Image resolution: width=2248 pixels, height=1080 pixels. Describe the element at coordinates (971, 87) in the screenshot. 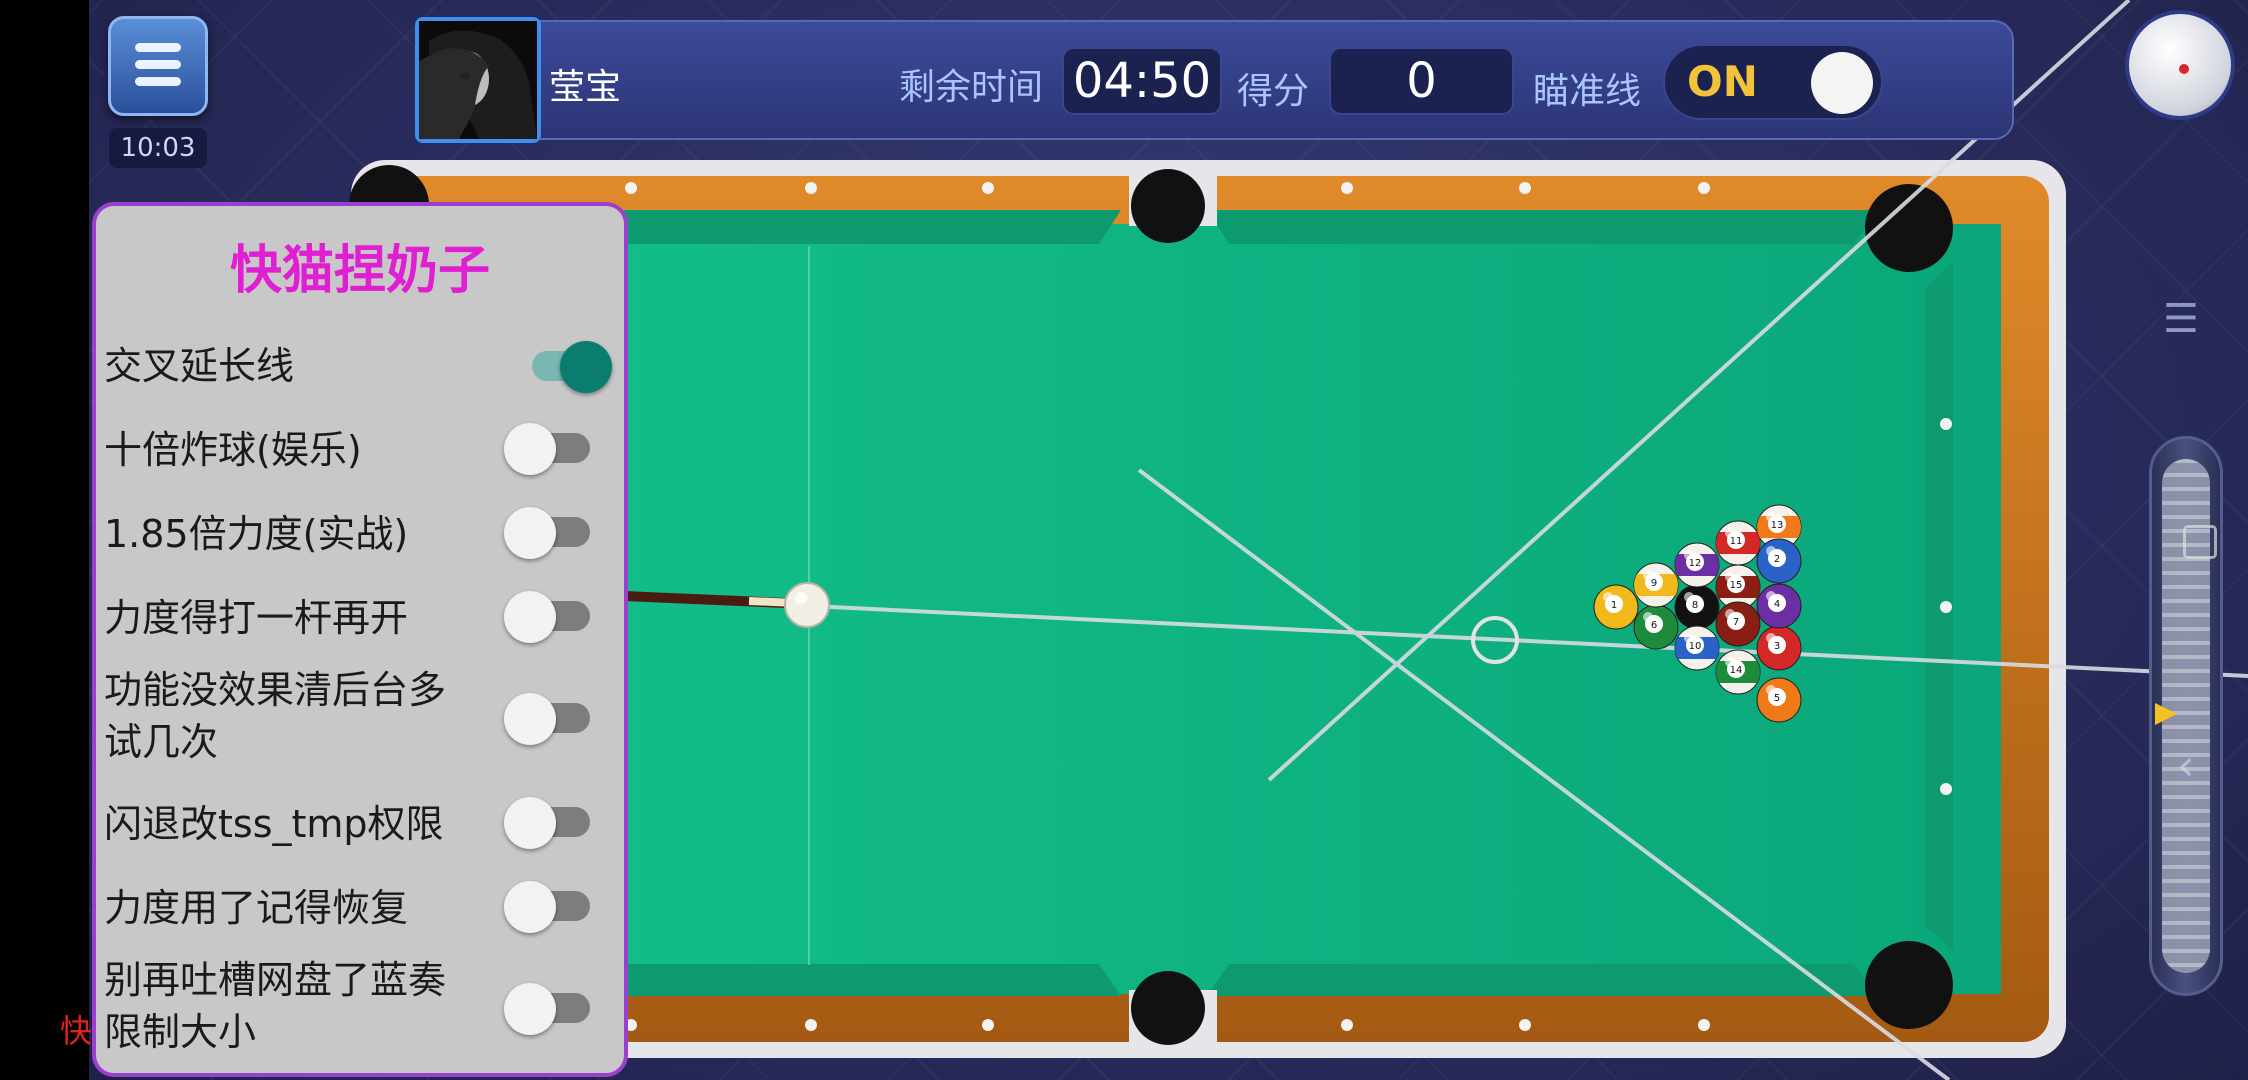

I see `time-label: 剩余时间` at that location.